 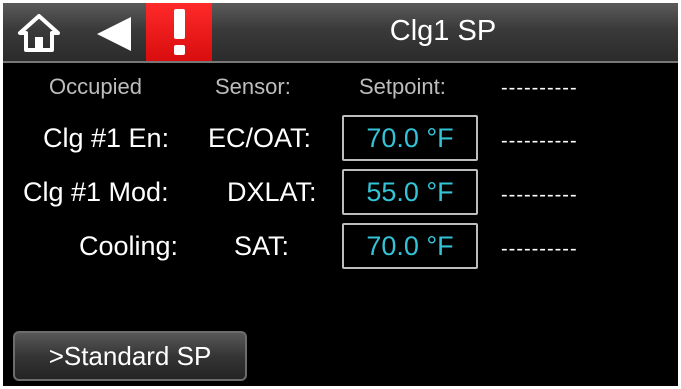 I want to click on row-label-clg1-en: Clg #1 En:, so click(x=106, y=138).